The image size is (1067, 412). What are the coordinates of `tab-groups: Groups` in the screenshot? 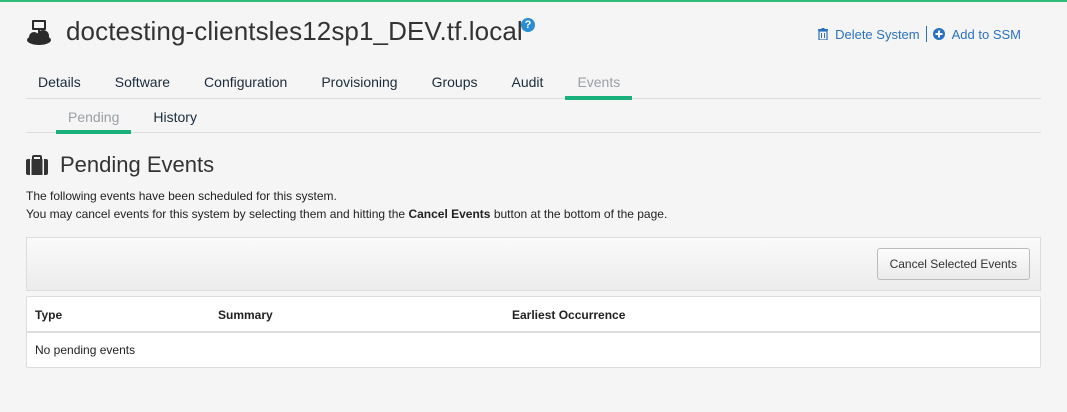 It's located at (455, 82).